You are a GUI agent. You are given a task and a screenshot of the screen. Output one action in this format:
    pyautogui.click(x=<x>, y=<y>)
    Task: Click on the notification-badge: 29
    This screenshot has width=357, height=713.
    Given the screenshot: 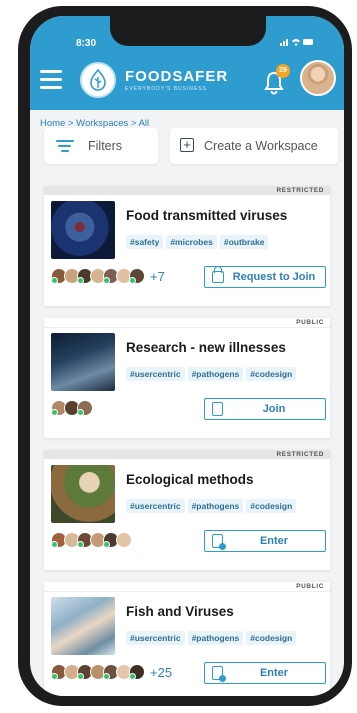 What is the action you would take?
    pyautogui.click(x=283, y=71)
    